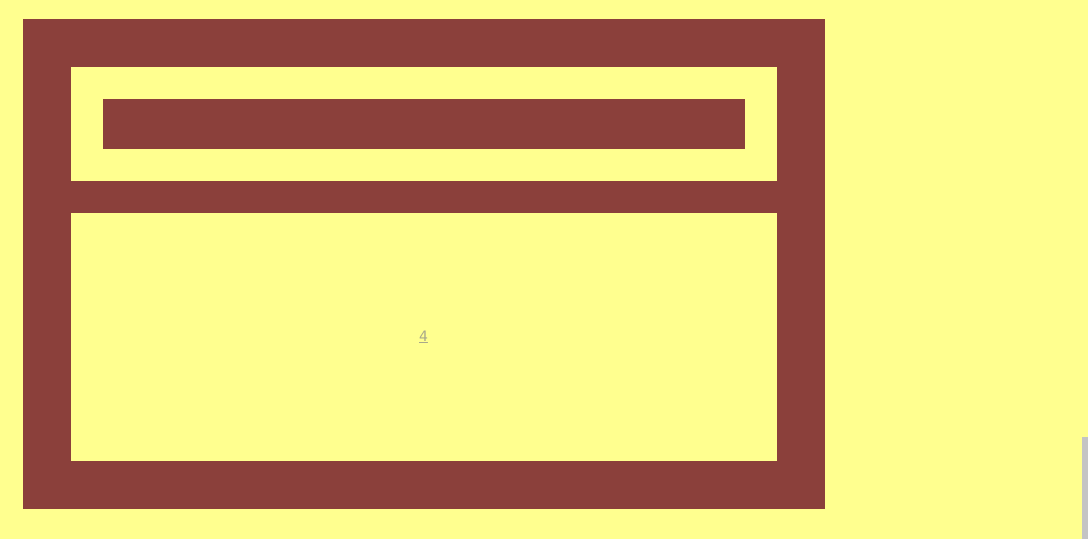 The width and height of the screenshot is (1088, 539). I want to click on vertical-scrollbar, so click(1085, 269).